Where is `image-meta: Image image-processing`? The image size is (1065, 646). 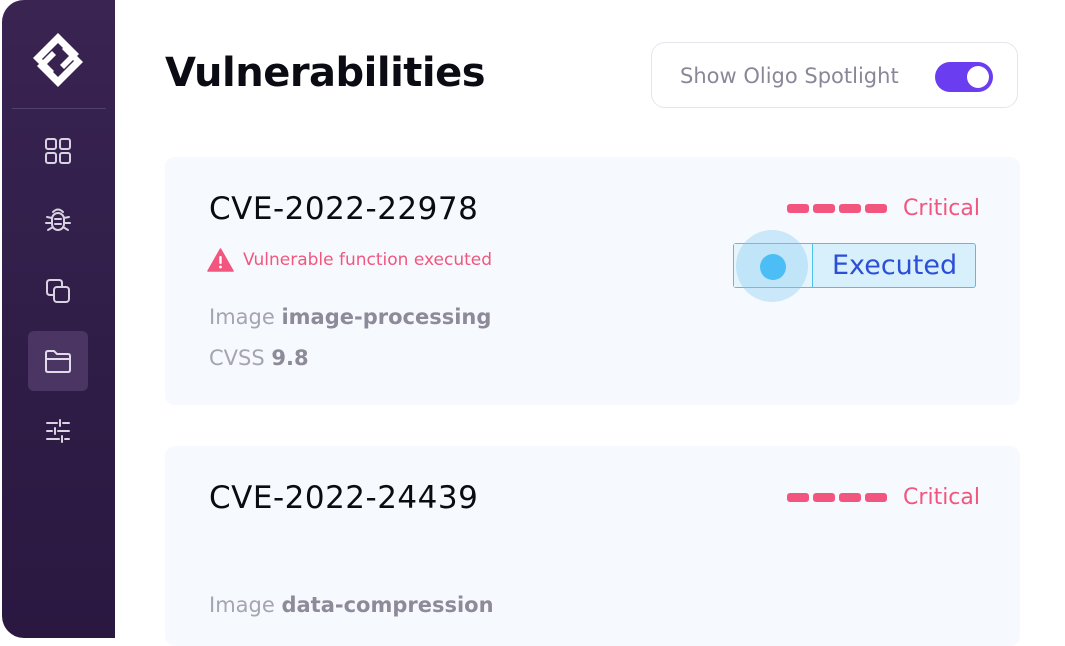 image-meta: Image image-processing is located at coordinates (350, 317).